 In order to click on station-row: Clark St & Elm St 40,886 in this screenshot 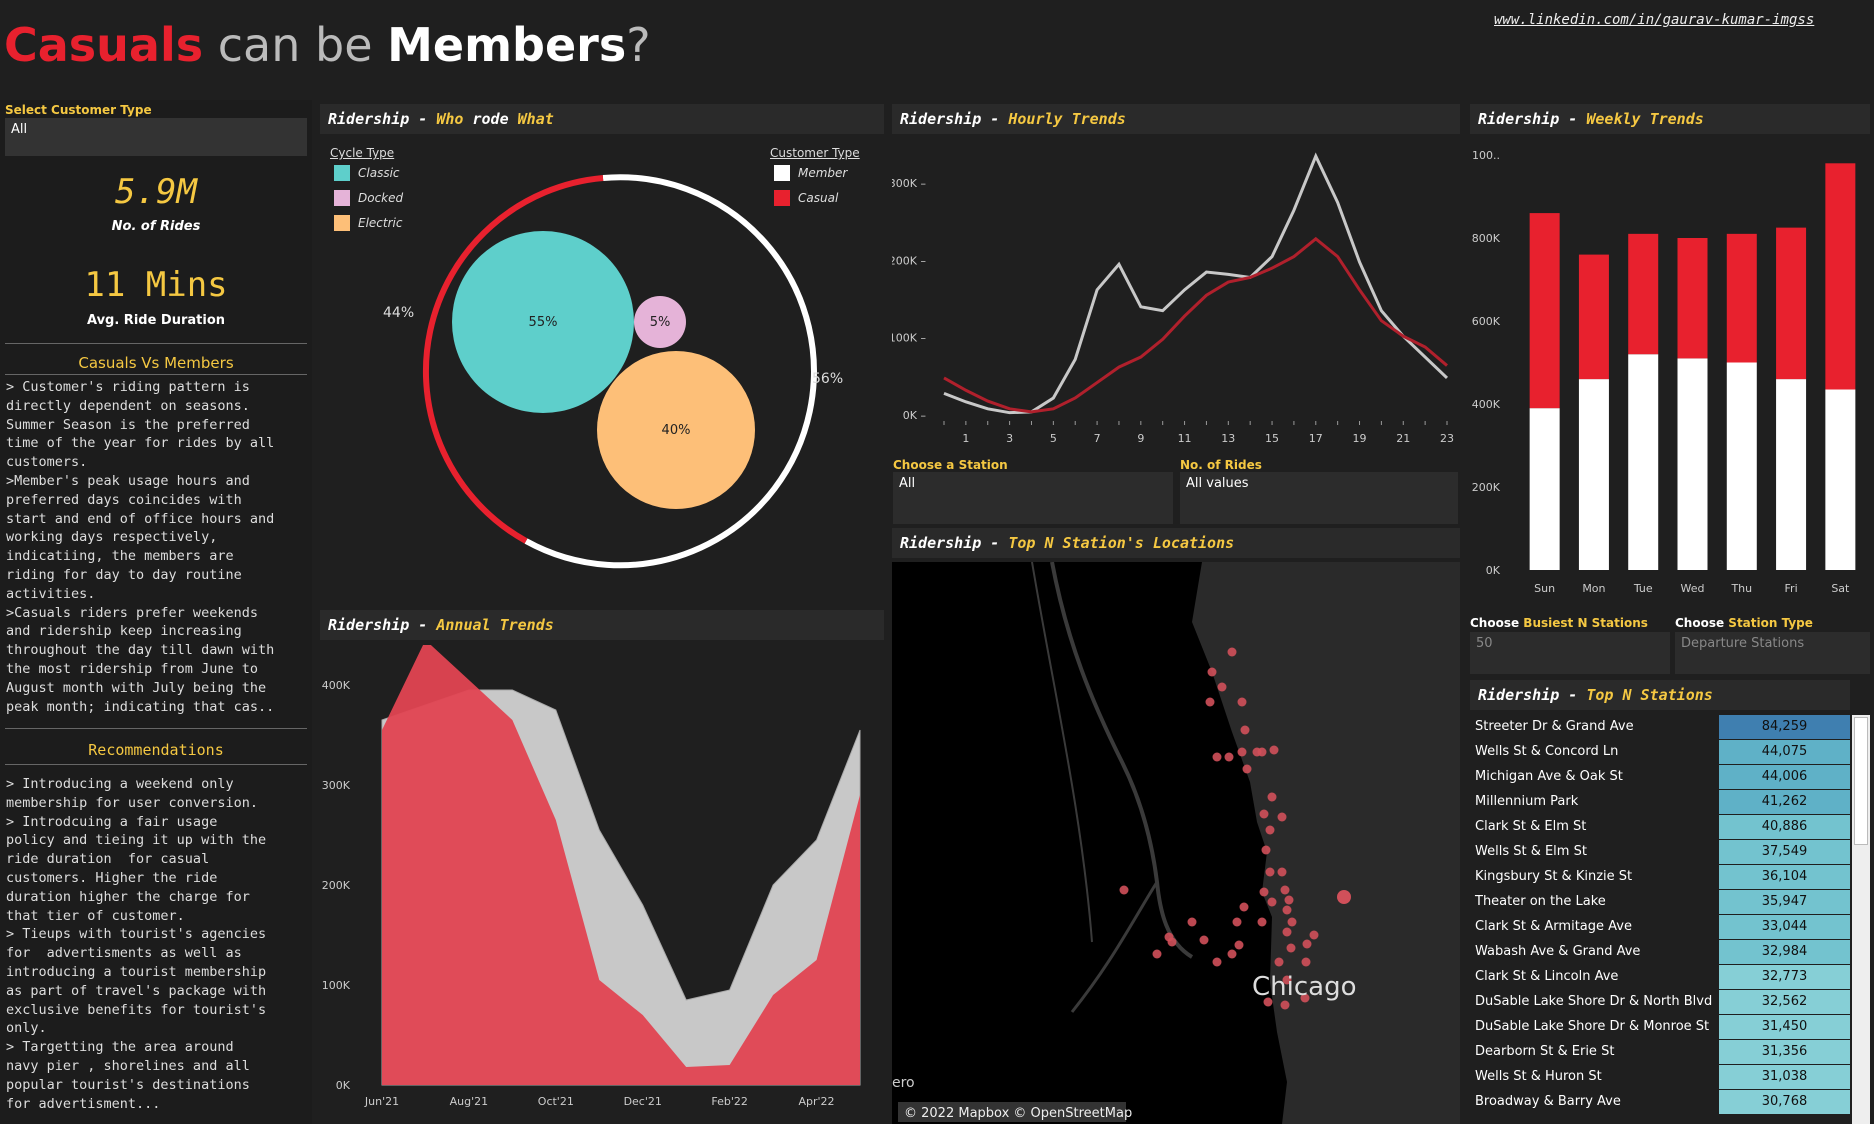, I will do `click(1662, 827)`.